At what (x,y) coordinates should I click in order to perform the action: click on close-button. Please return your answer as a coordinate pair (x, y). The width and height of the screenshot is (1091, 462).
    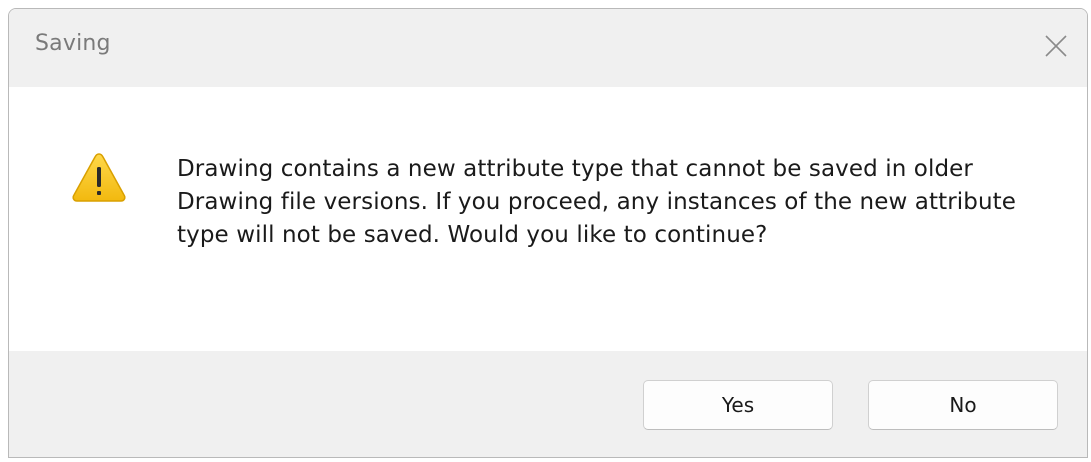
    Looking at the image, I should click on (1056, 46).